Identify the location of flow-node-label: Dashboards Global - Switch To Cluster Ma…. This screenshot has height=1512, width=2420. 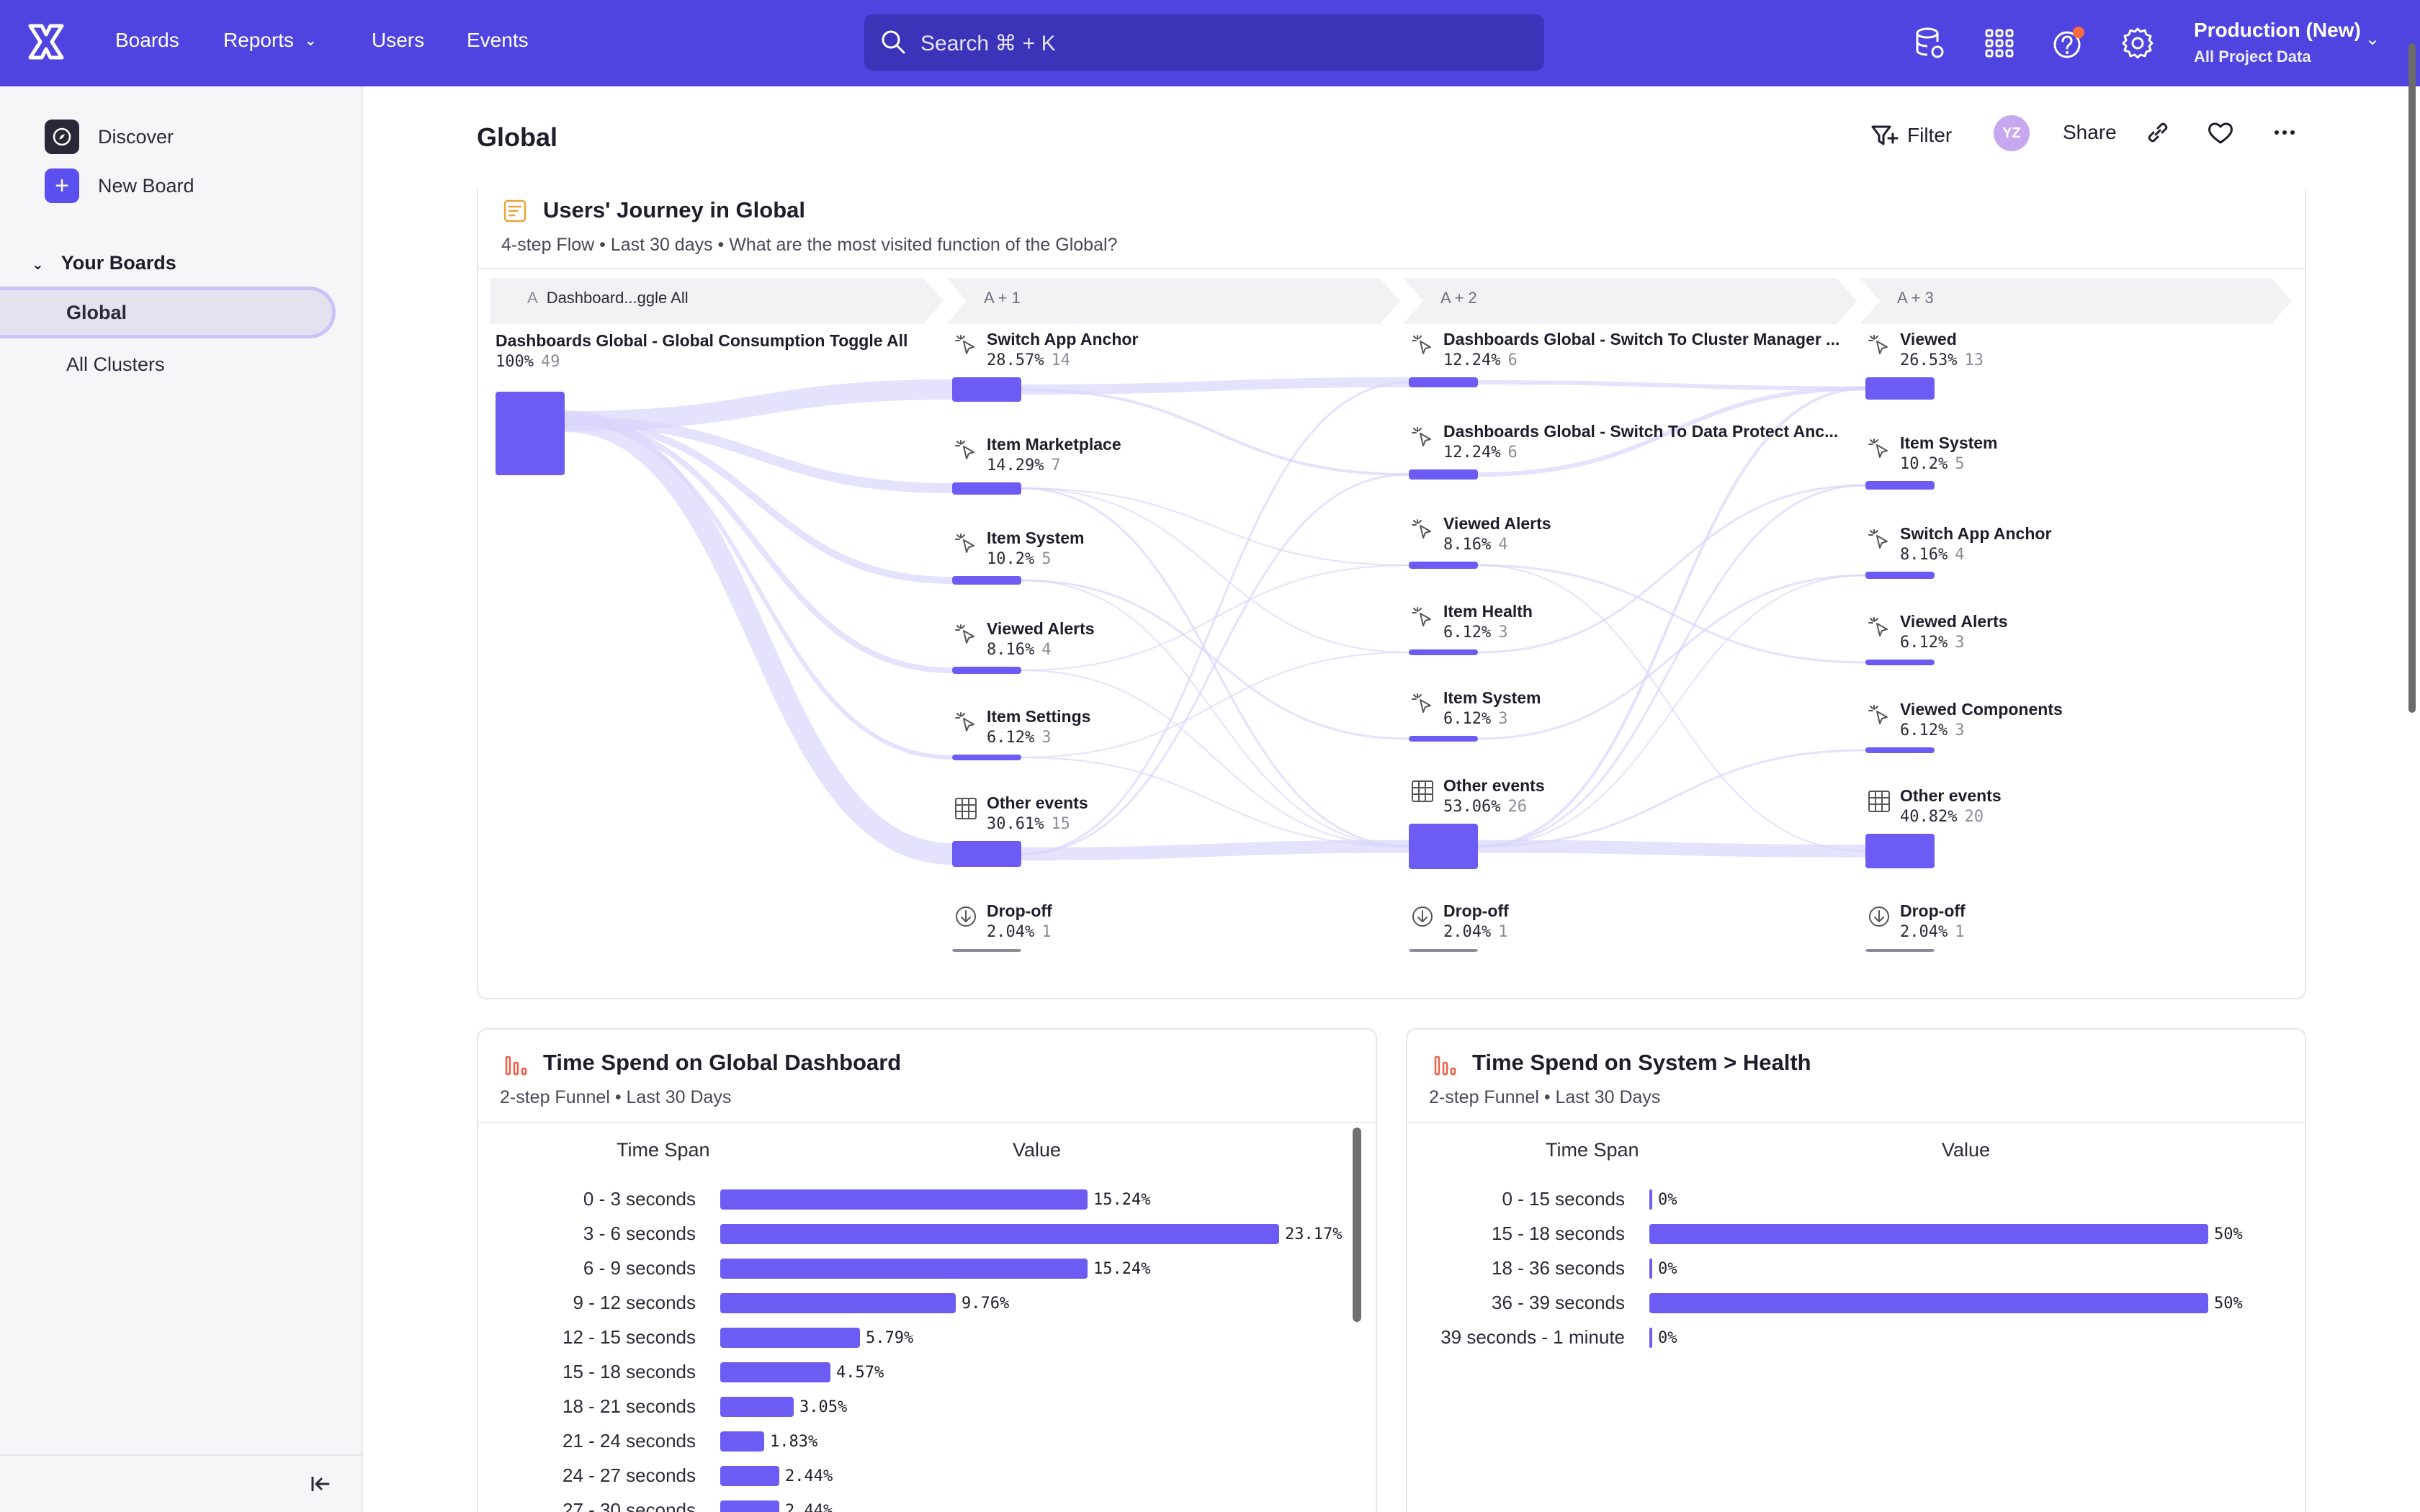
(1641, 339).